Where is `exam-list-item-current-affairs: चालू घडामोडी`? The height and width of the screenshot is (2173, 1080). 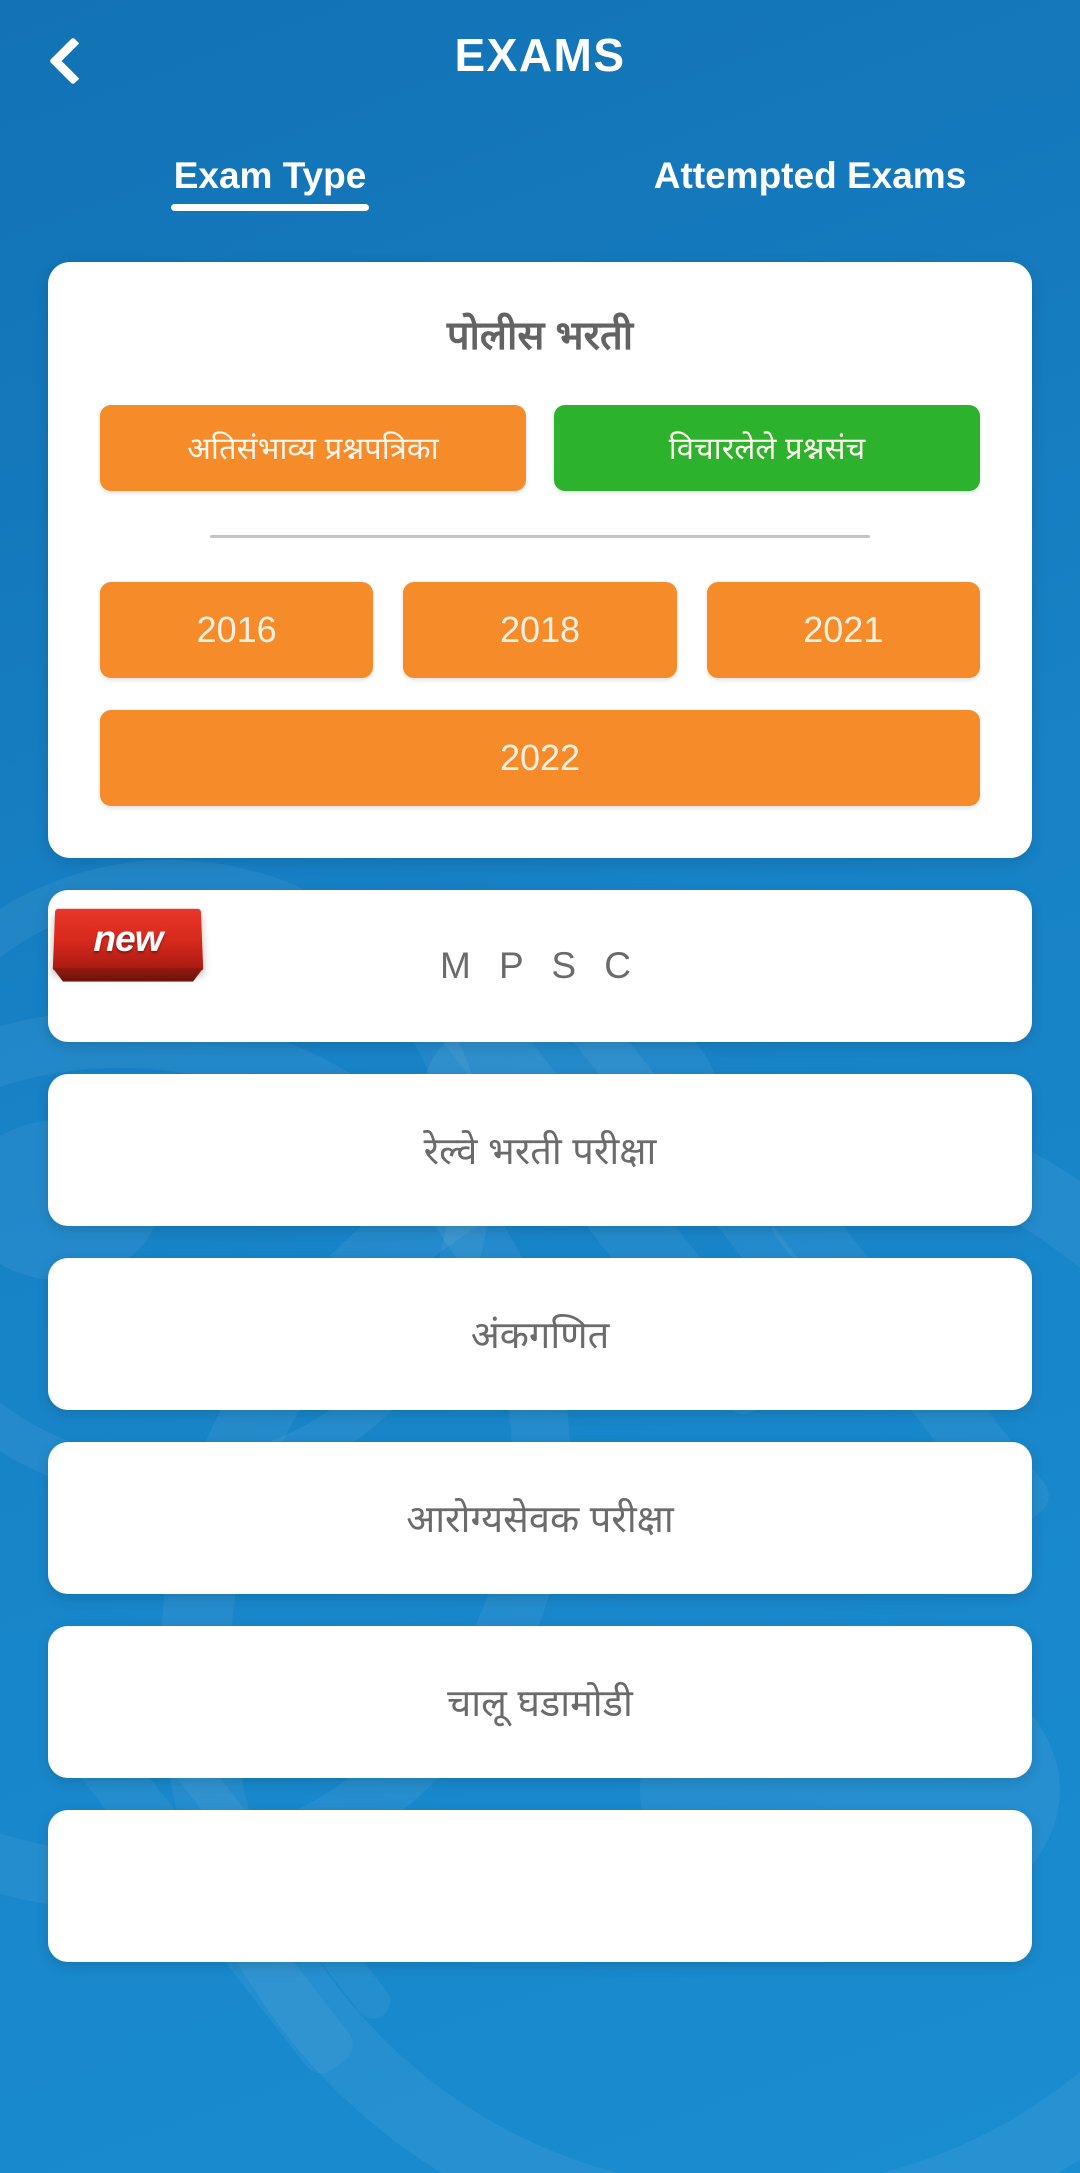 exam-list-item-current-affairs: चालू घडामोडी is located at coordinates (540, 1702).